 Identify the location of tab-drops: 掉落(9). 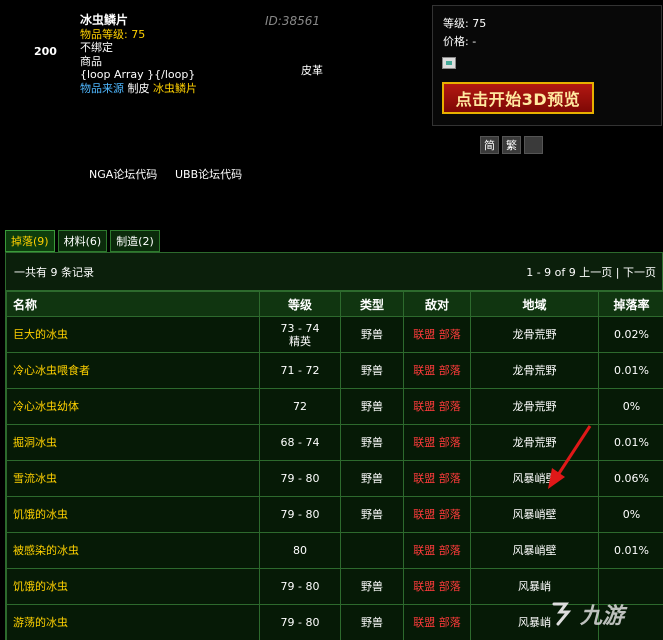
(30, 241).